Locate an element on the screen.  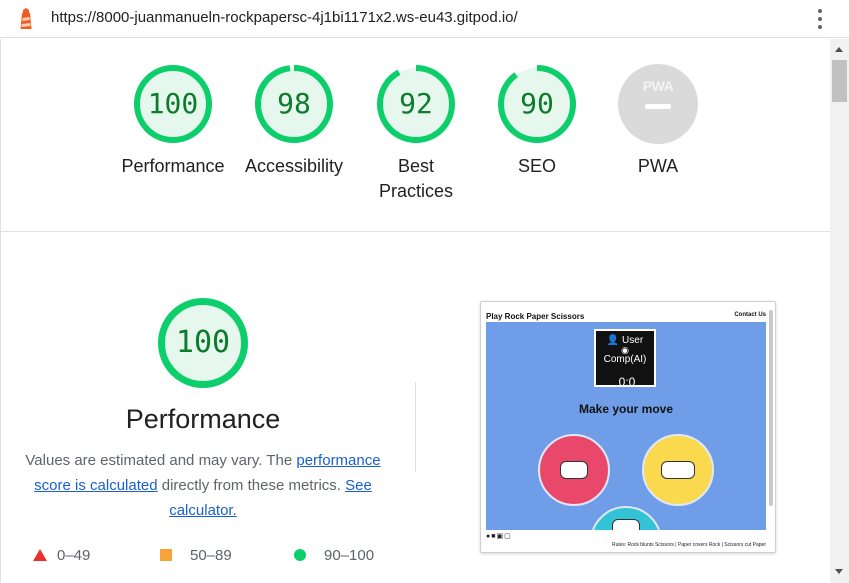
scroll-up-icon is located at coordinates (839, 49).